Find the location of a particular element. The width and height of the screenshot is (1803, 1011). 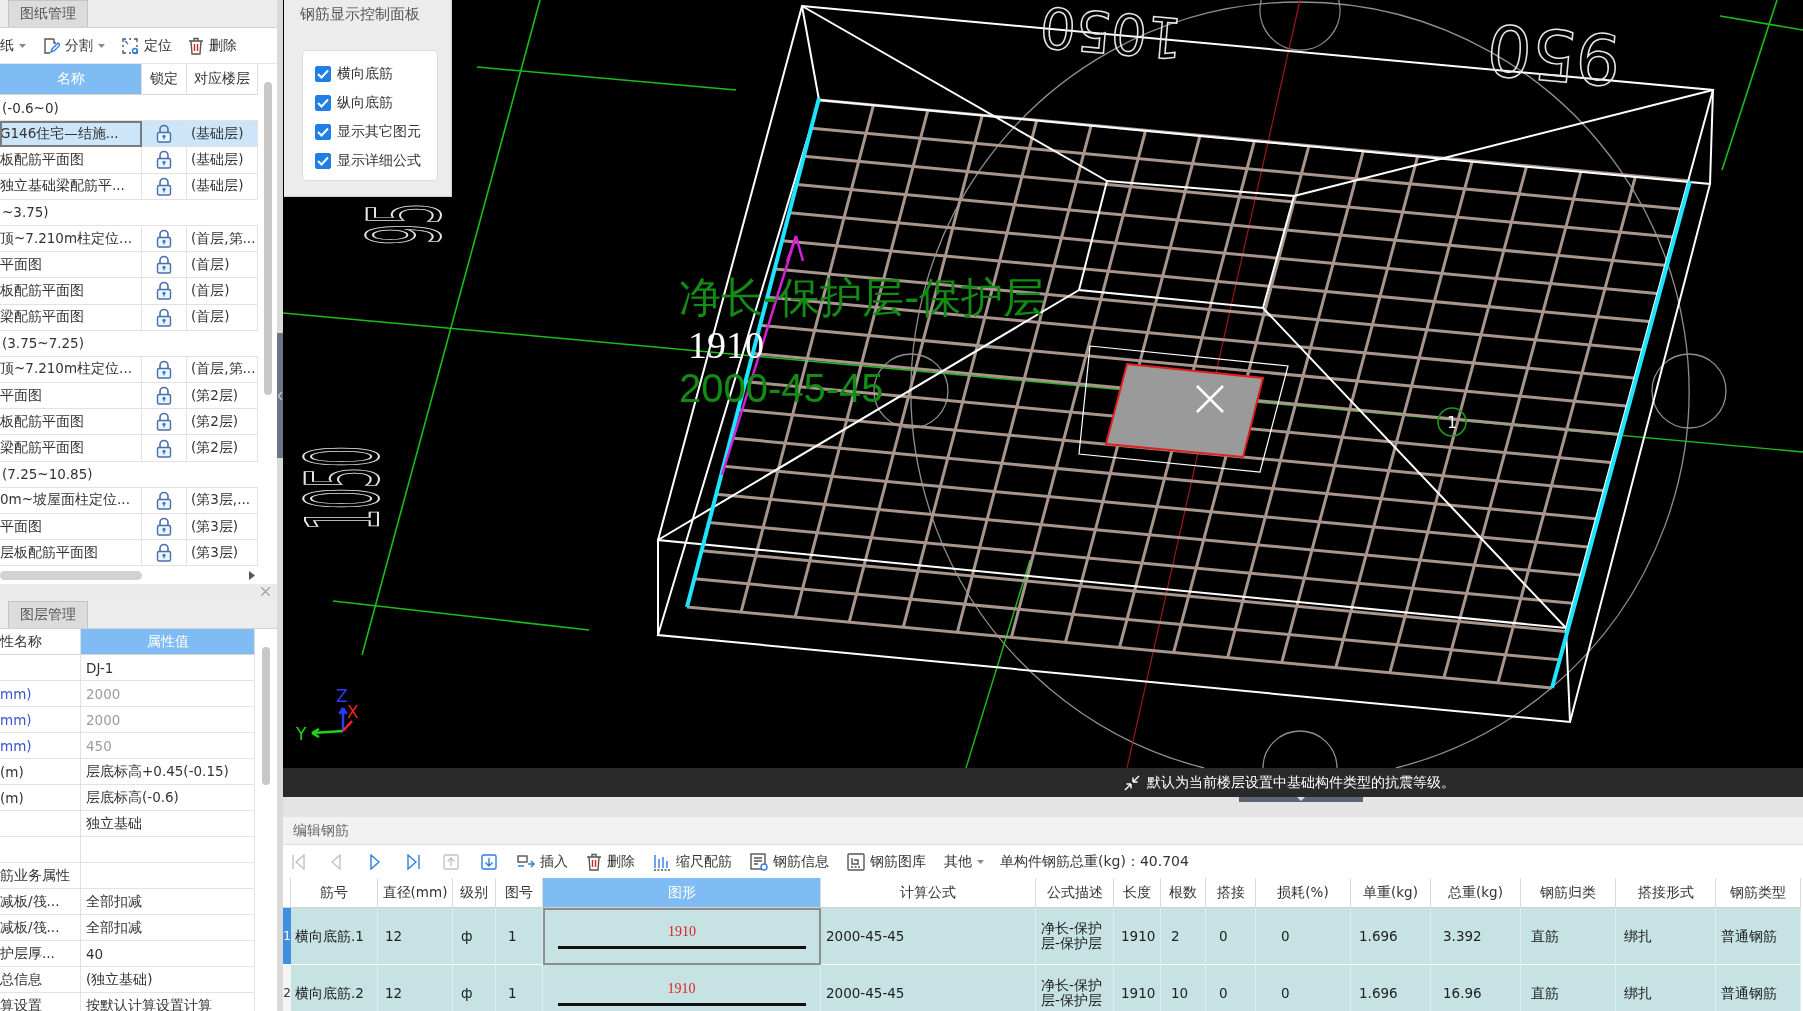

row-number-cell: 2 is located at coordinates (287, 988).